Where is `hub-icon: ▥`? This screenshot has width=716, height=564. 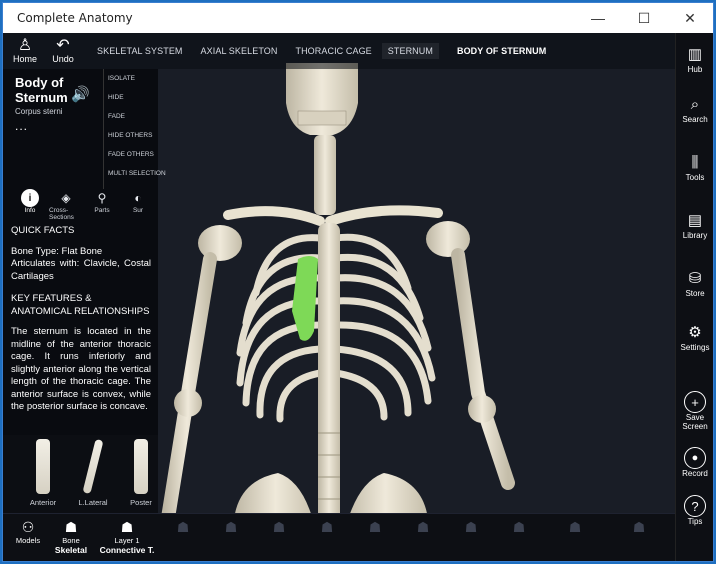
hub-icon: ▥ is located at coordinates (695, 54).